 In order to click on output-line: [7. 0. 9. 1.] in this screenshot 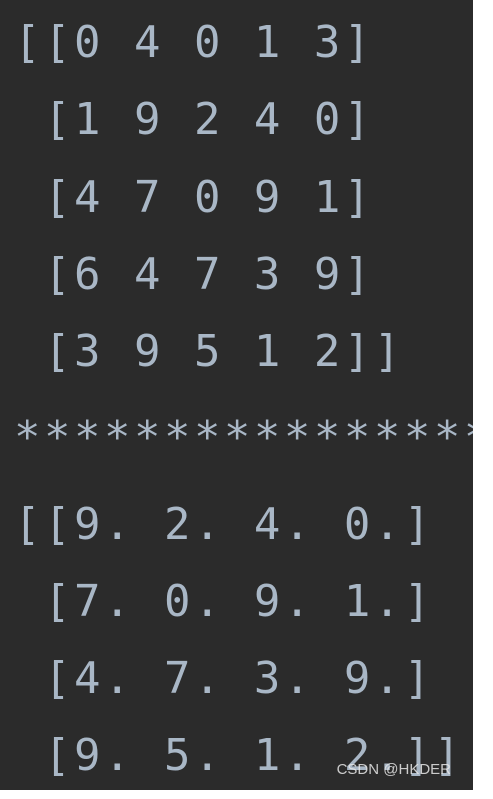, I will do `click(224, 601)`.